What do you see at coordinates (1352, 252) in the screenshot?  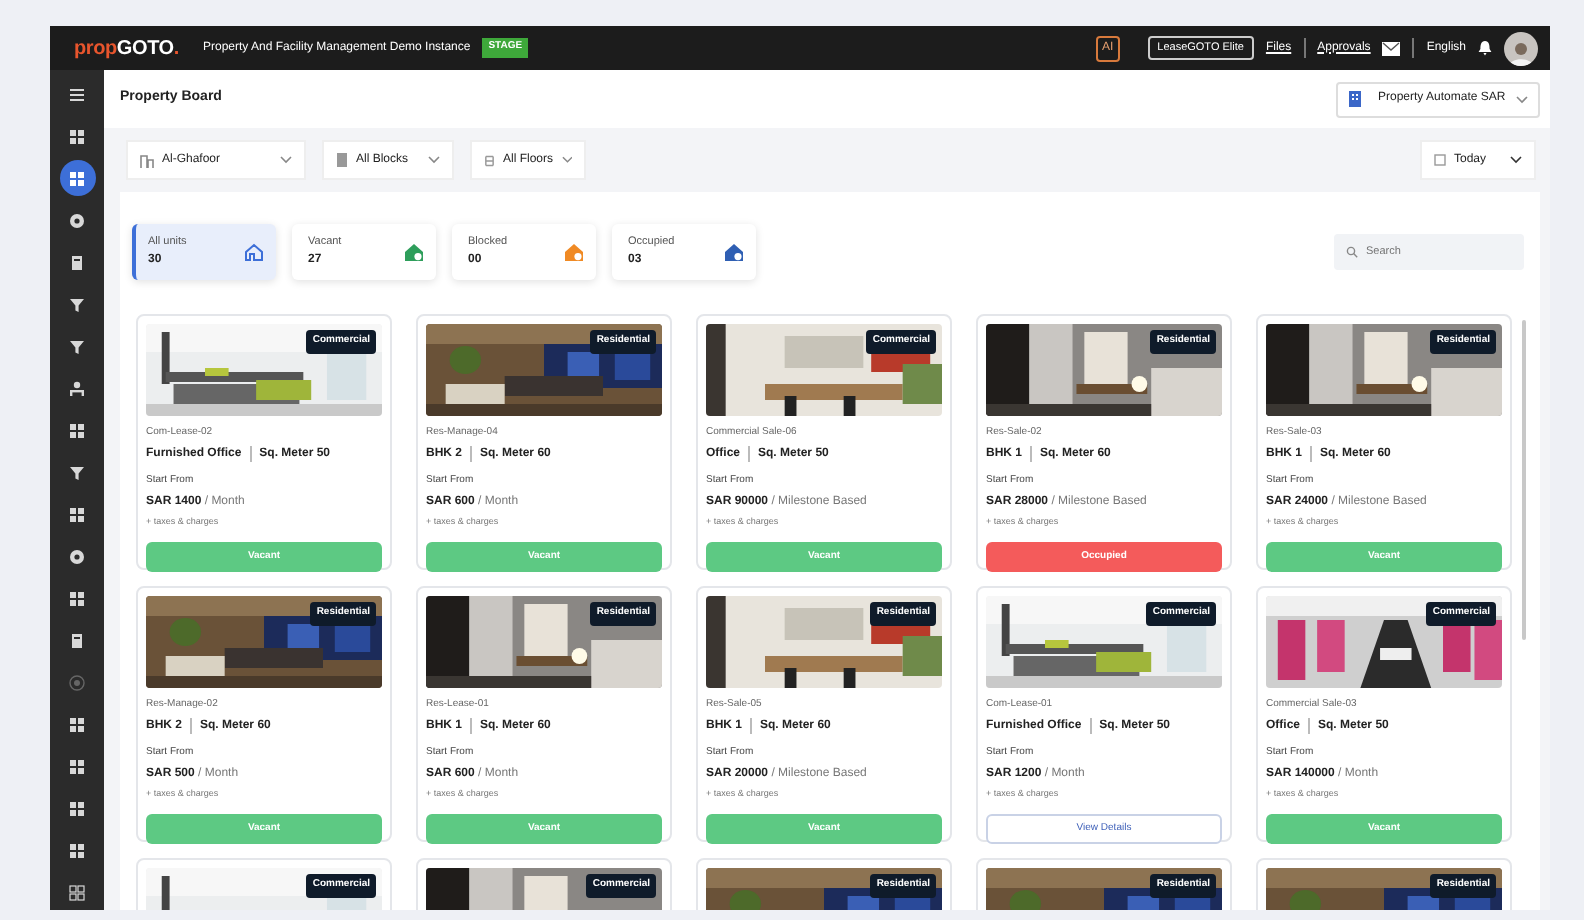 I see `search-icon` at bounding box center [1352, 252].